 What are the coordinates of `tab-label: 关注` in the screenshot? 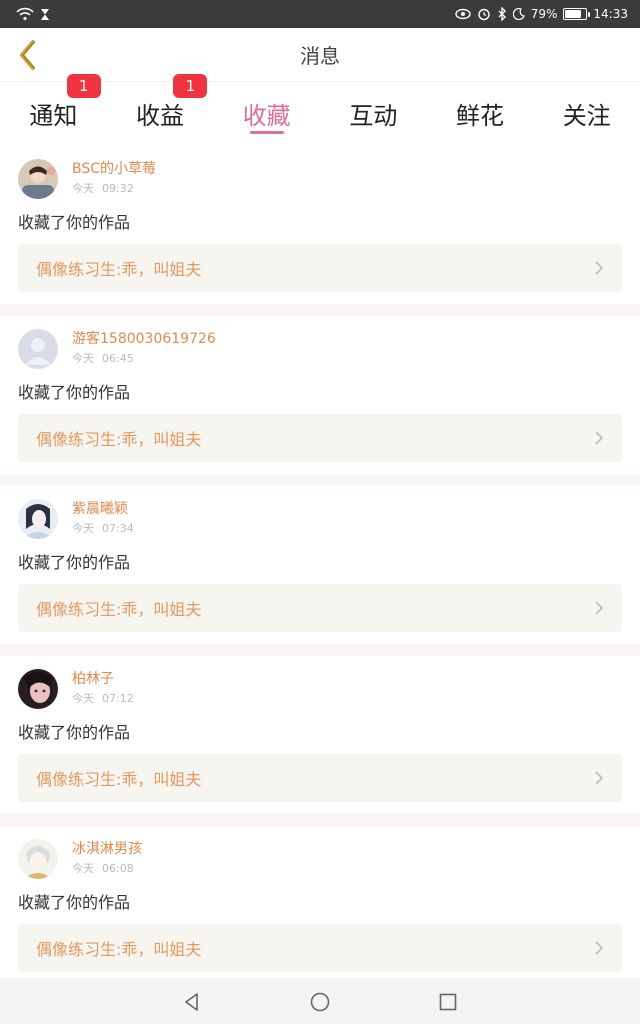 It's located at (586, 115).